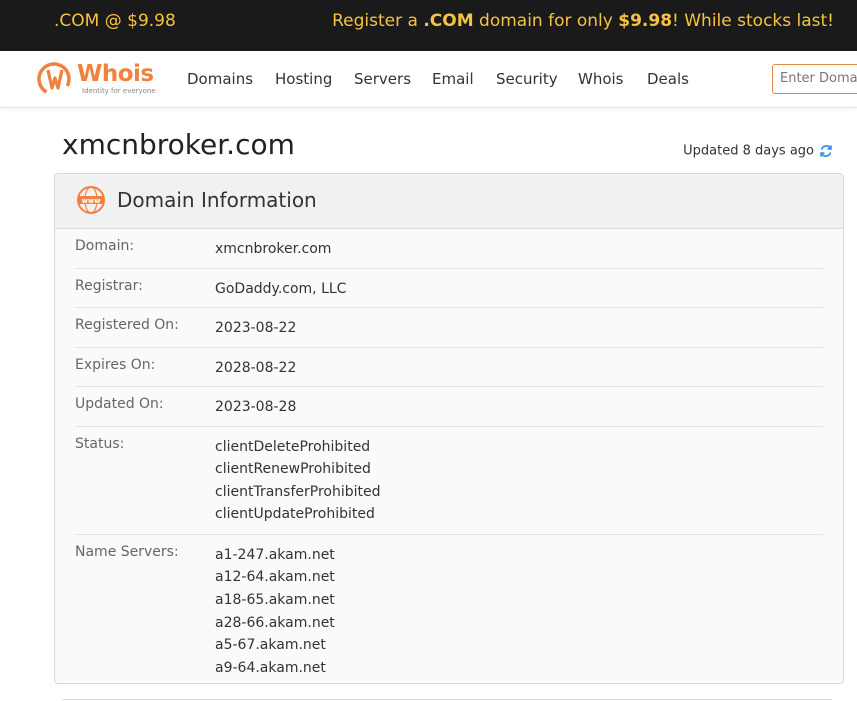  I want to click on info-value-line: xmcnbroker.com, so click(273, 249).